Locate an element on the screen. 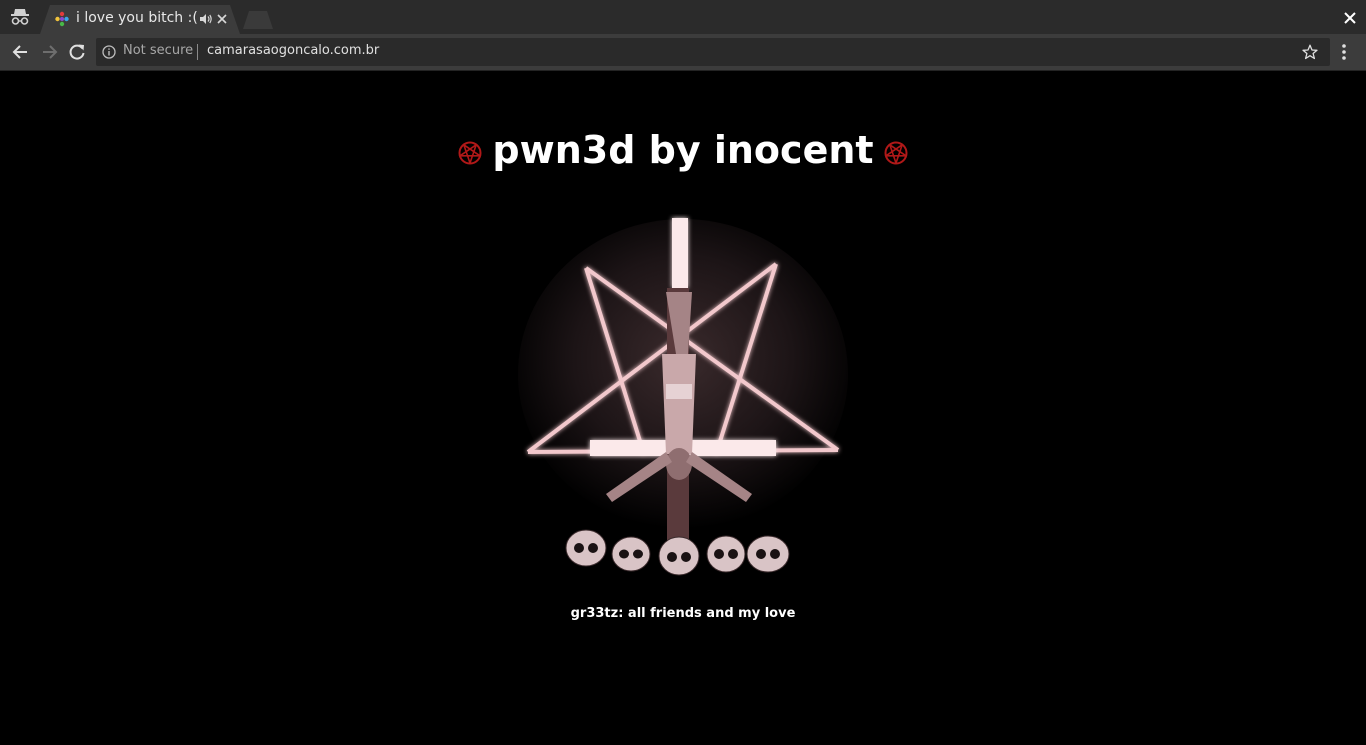 Image resolution: width=1366 pixels, height=745 pixels. headline-text: pwn3d by inocent is located at coordinates (683, 150).